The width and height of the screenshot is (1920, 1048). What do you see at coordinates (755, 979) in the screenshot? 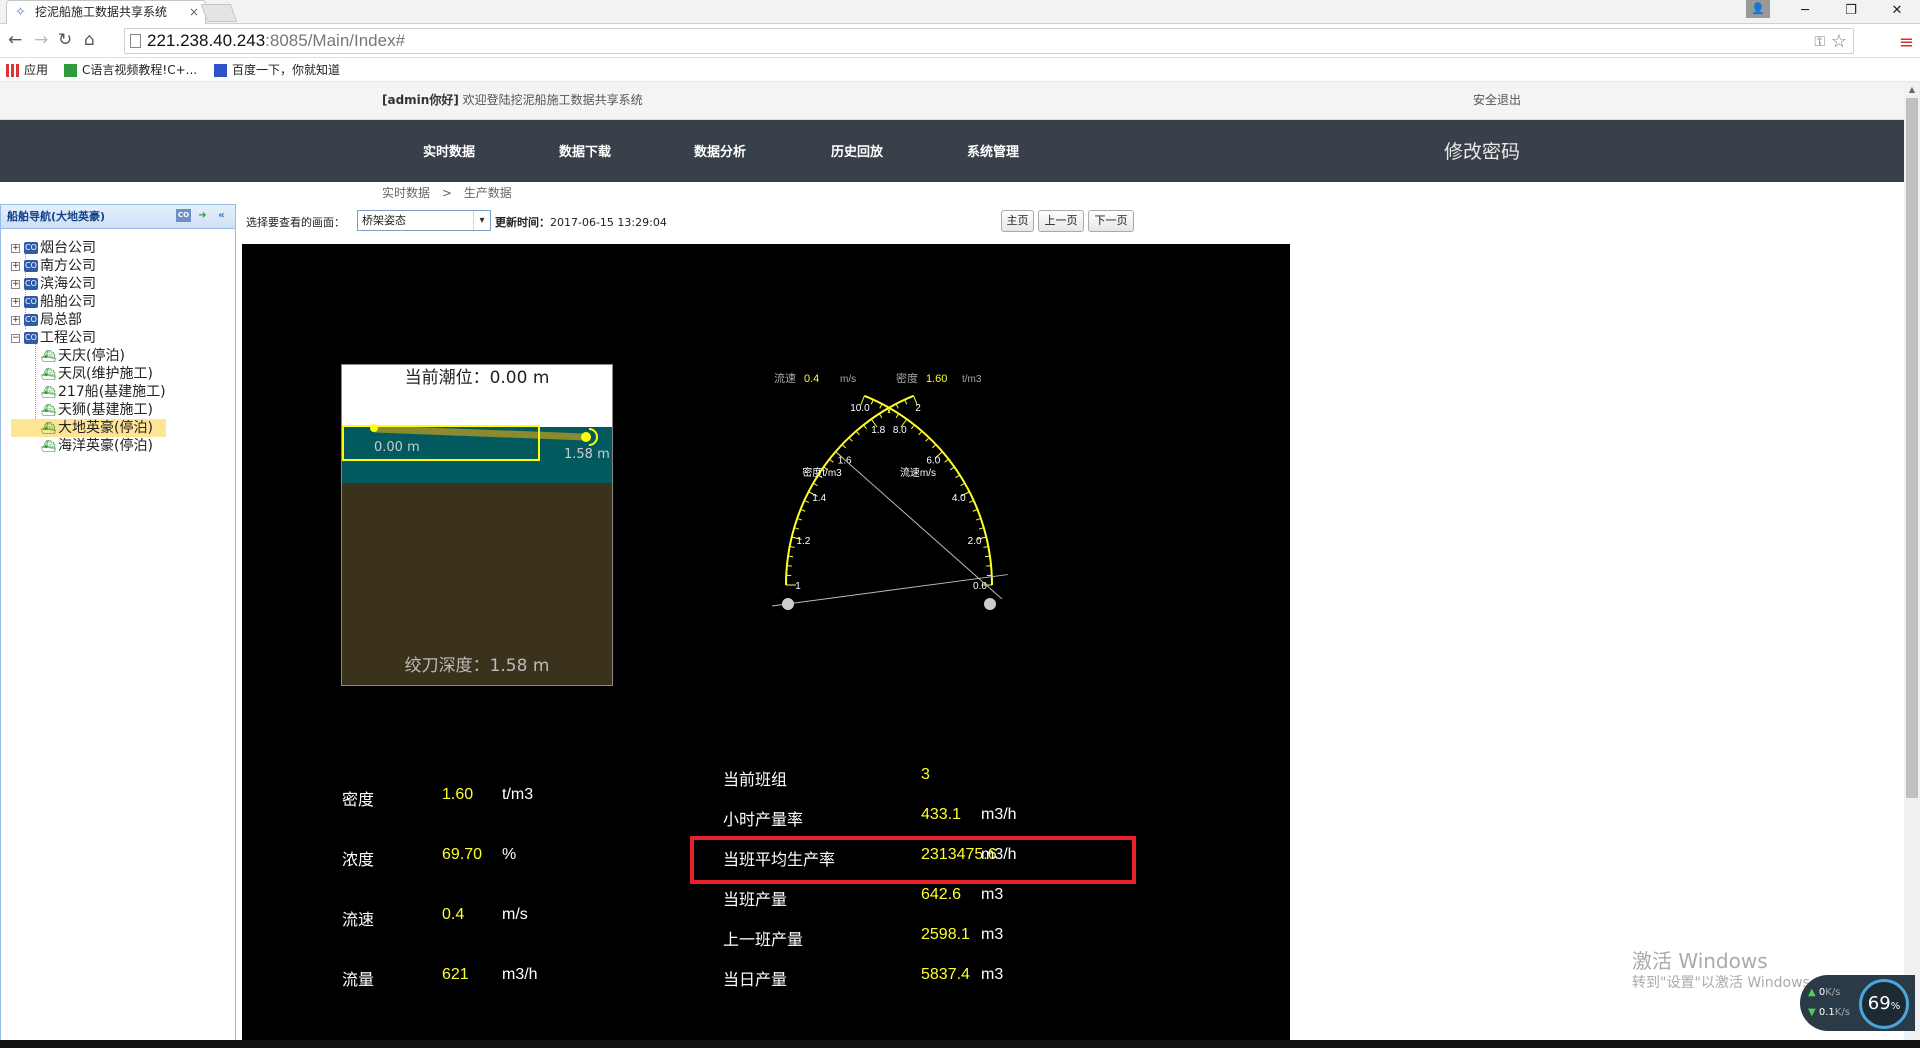
I see `stat-label: 当日产量` at bounding box center [755, 979].